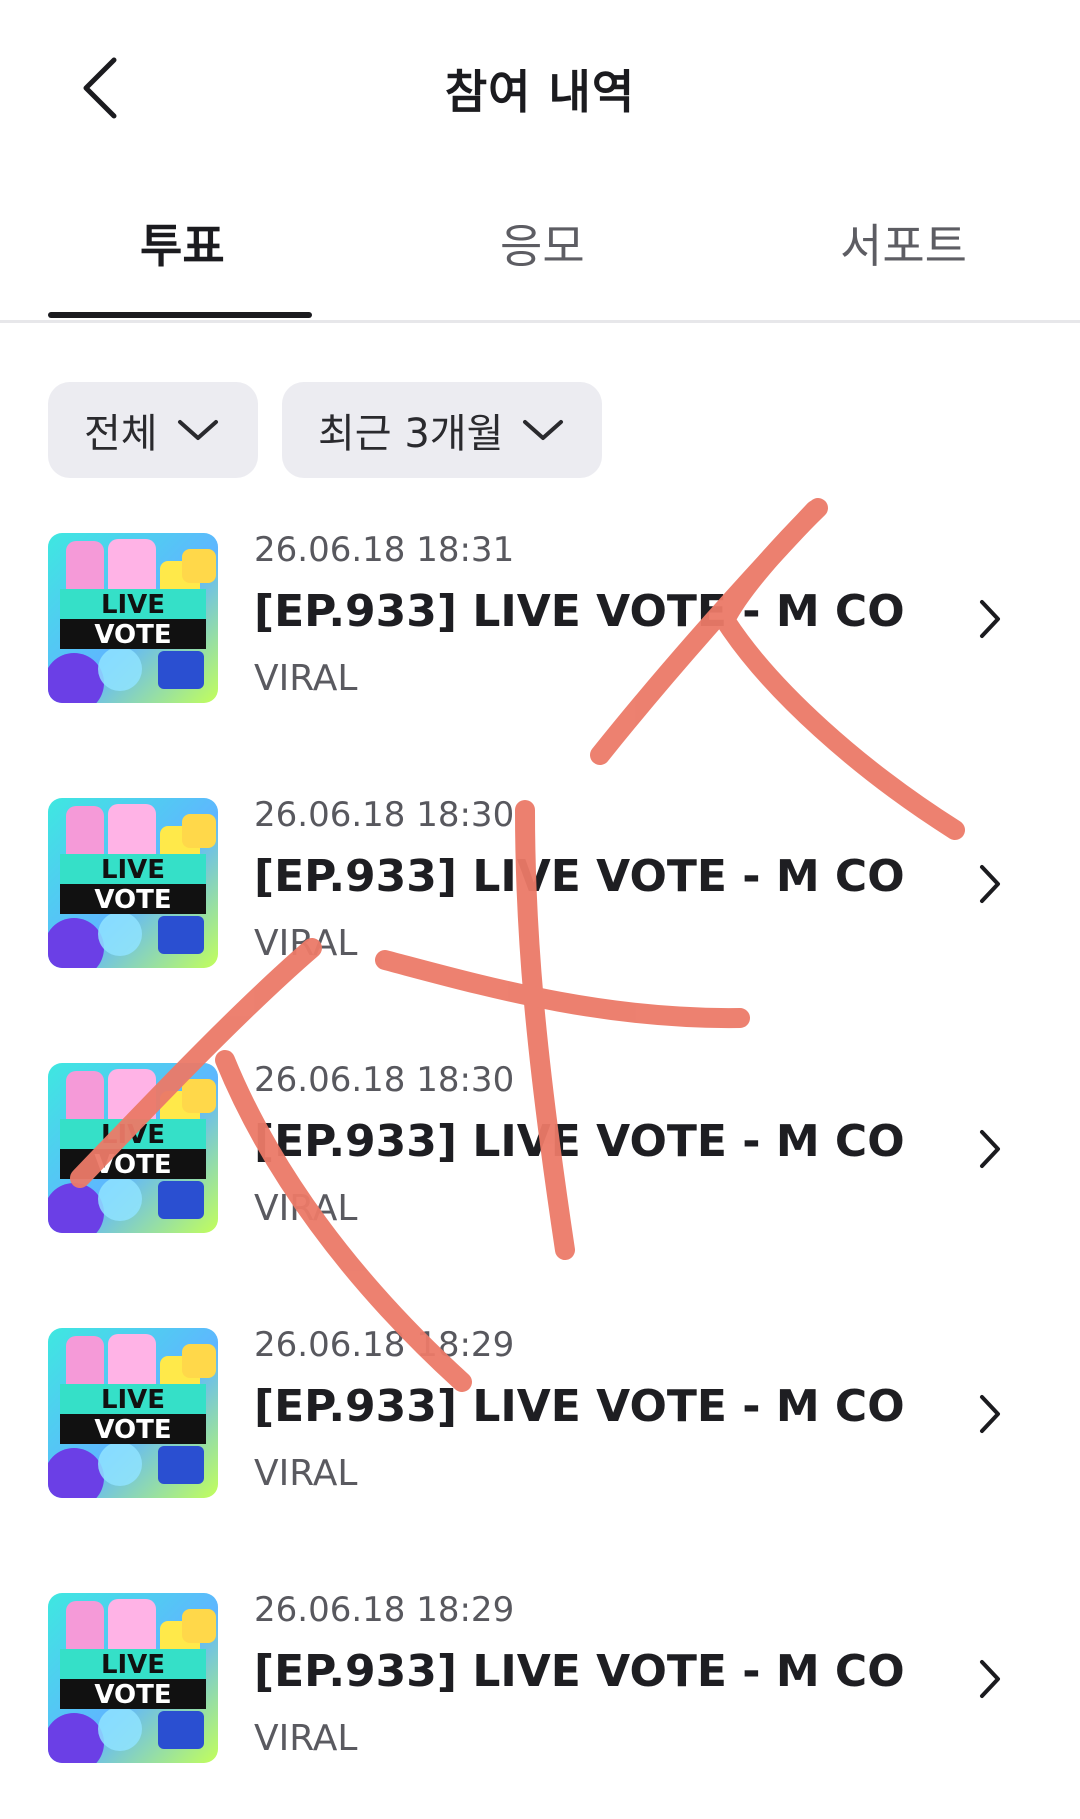 This screenshot has height=1819, width=1080. I want to click on type-filter-dropdown: 전체, so click(153, 430).